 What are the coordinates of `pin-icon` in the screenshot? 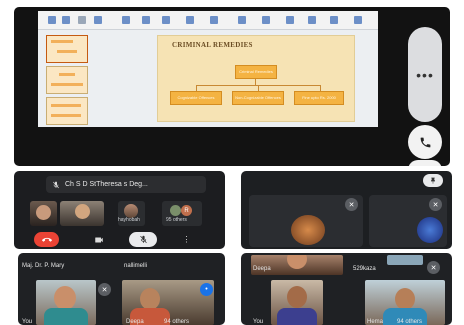 It's located at (433, 180).